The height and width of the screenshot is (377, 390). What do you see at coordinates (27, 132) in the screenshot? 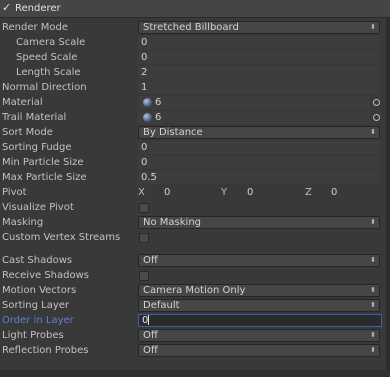
I see `sort-mode-label: Sort Mode` at bounding box center [27, 132].